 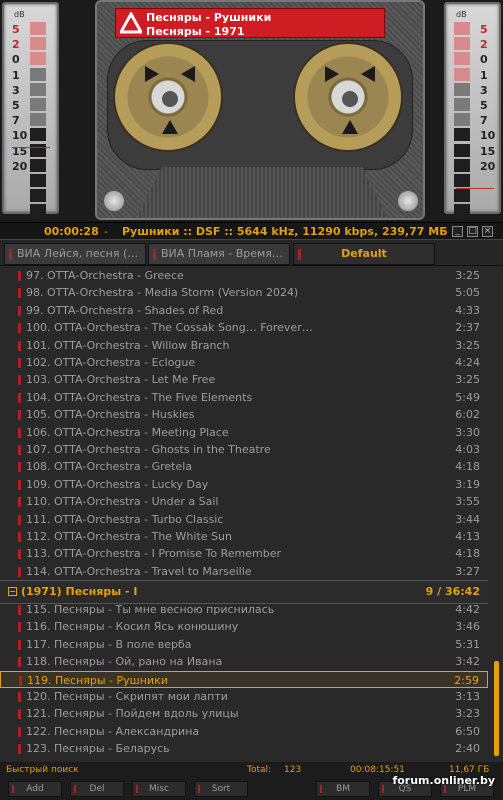 What do you see at coordinates (244, 362) in the screenshot?
I see `playlist-row: 102. OTTA-Orchestra - Eclogue 4:24` at bounding box center [244, 362].